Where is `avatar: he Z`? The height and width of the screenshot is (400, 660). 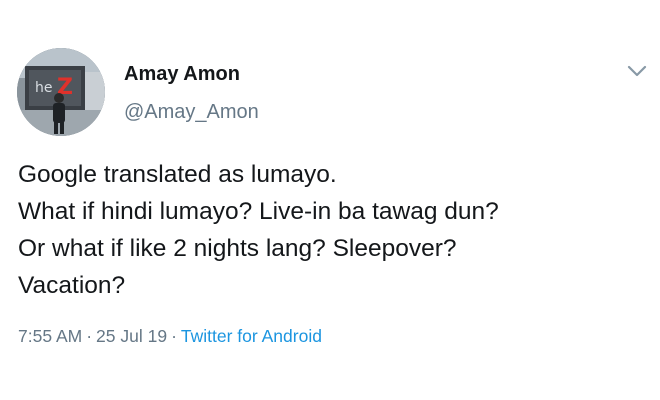 avatar: he Z is located at coordinates (61, 92).